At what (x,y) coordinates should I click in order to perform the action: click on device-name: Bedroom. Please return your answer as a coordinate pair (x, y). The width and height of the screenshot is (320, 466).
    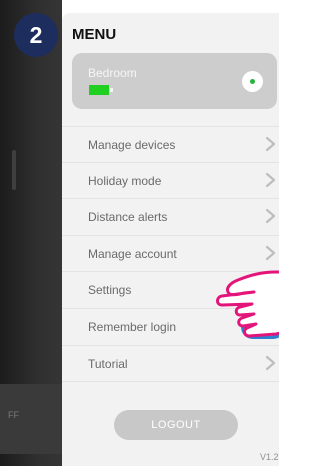
    Looking at the image, I should click on (112, 73).